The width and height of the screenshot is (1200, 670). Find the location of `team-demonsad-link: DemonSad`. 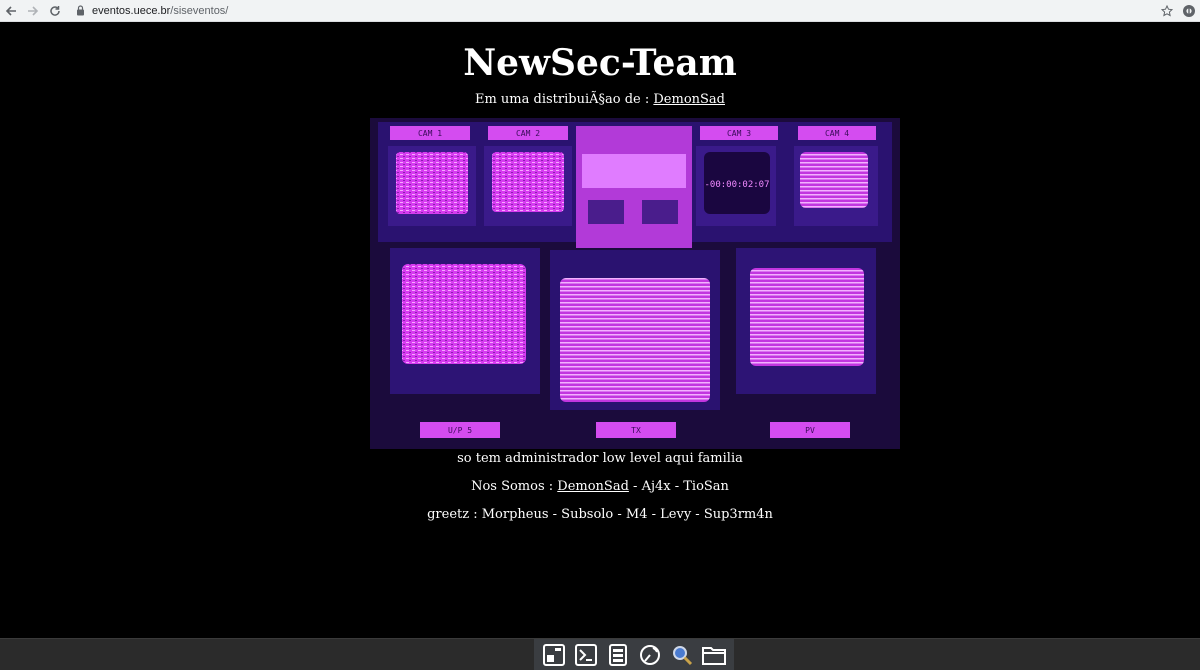

team-demonsad-link: DemonSad is located at coordinates (593, 486).